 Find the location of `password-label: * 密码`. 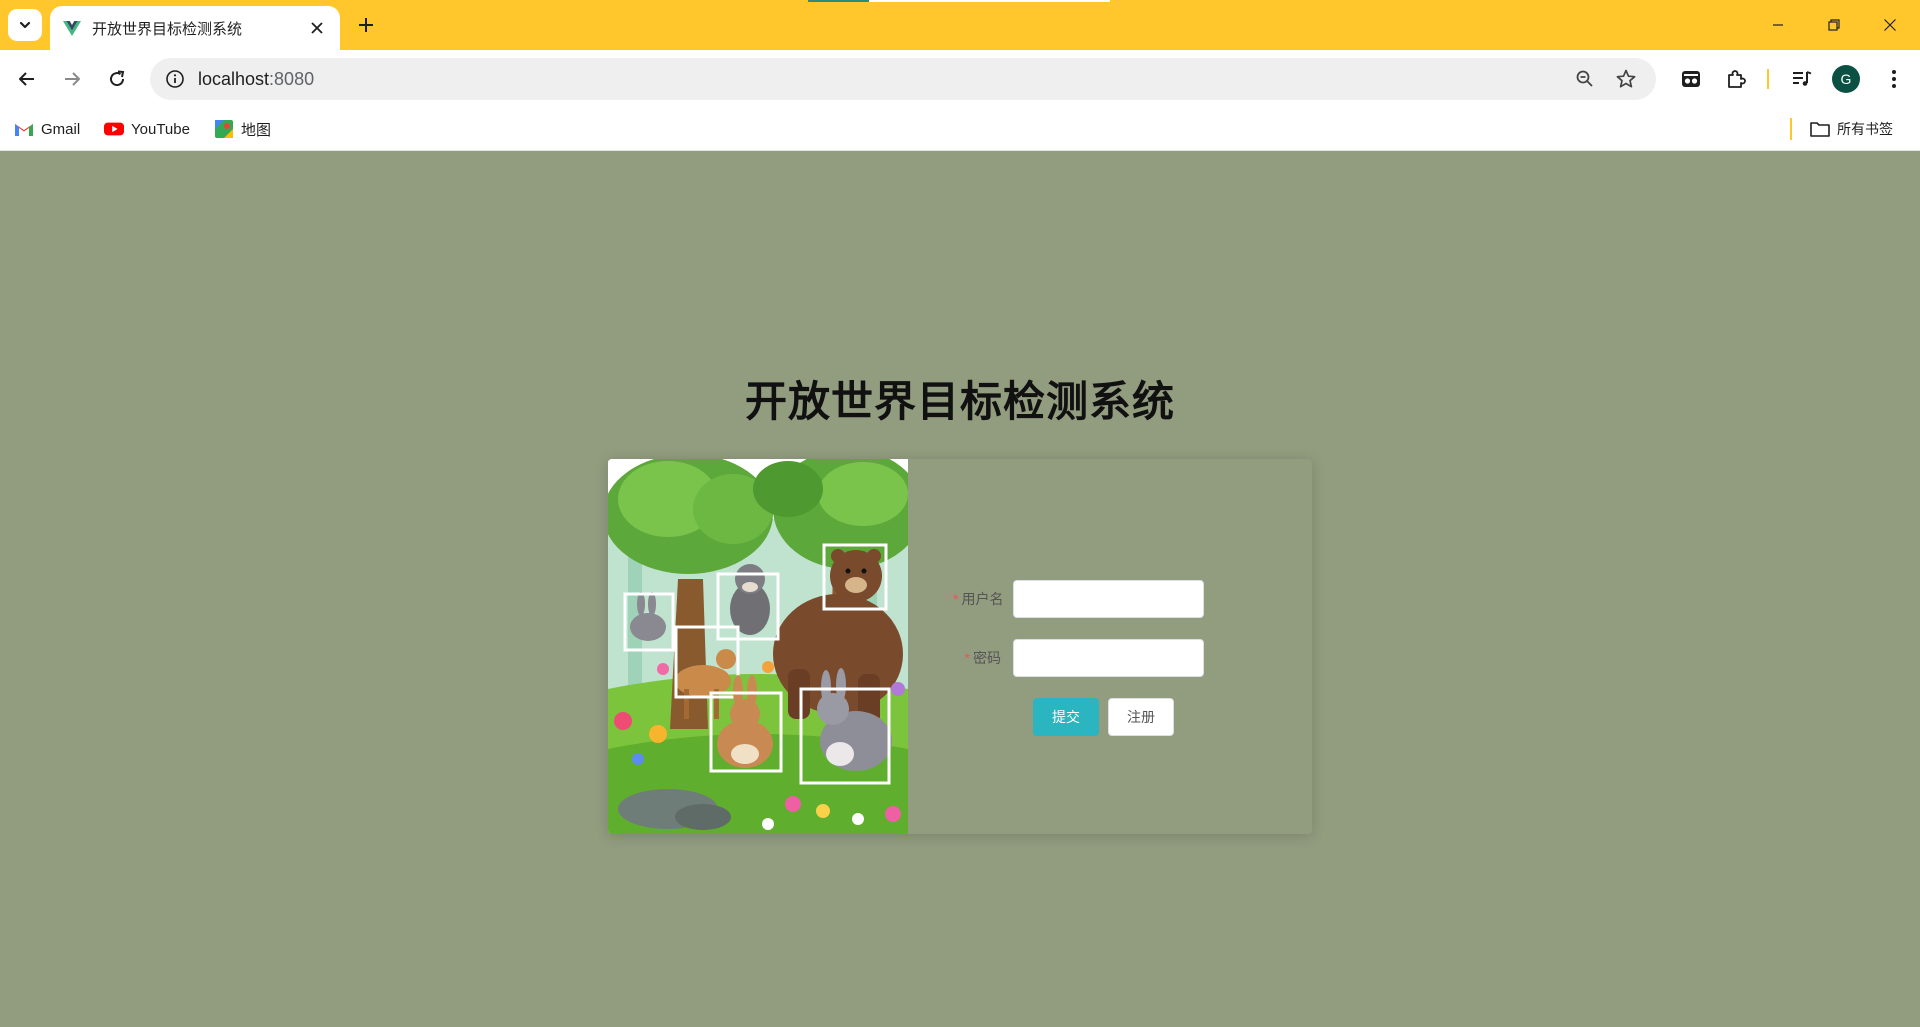

password-label: * 密码 is located at coordinates (983, 658).